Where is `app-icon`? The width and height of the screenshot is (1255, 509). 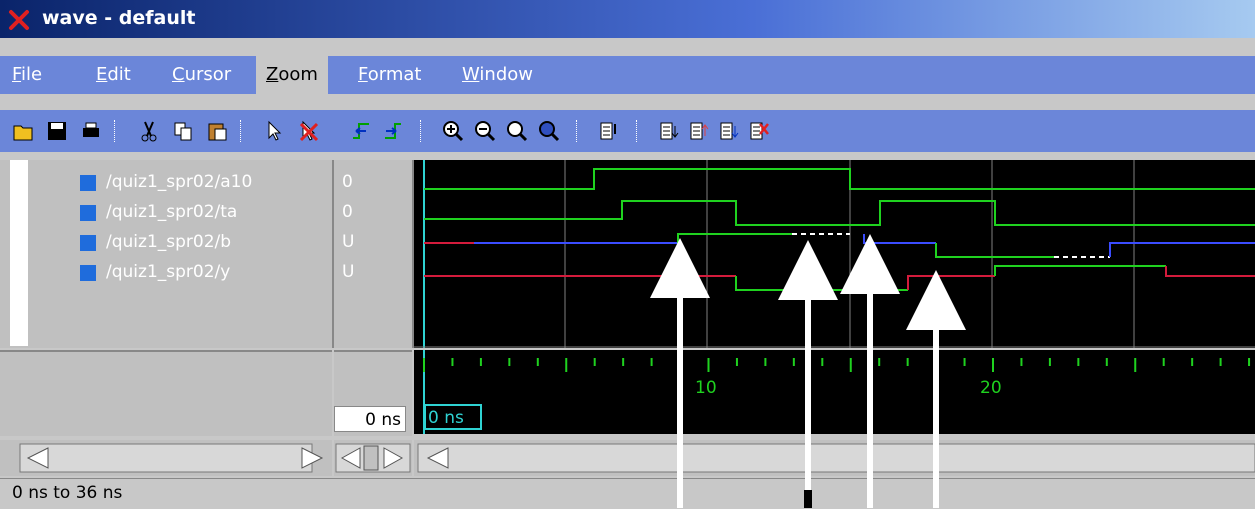
app-icon is located at coordinates (19, 20).